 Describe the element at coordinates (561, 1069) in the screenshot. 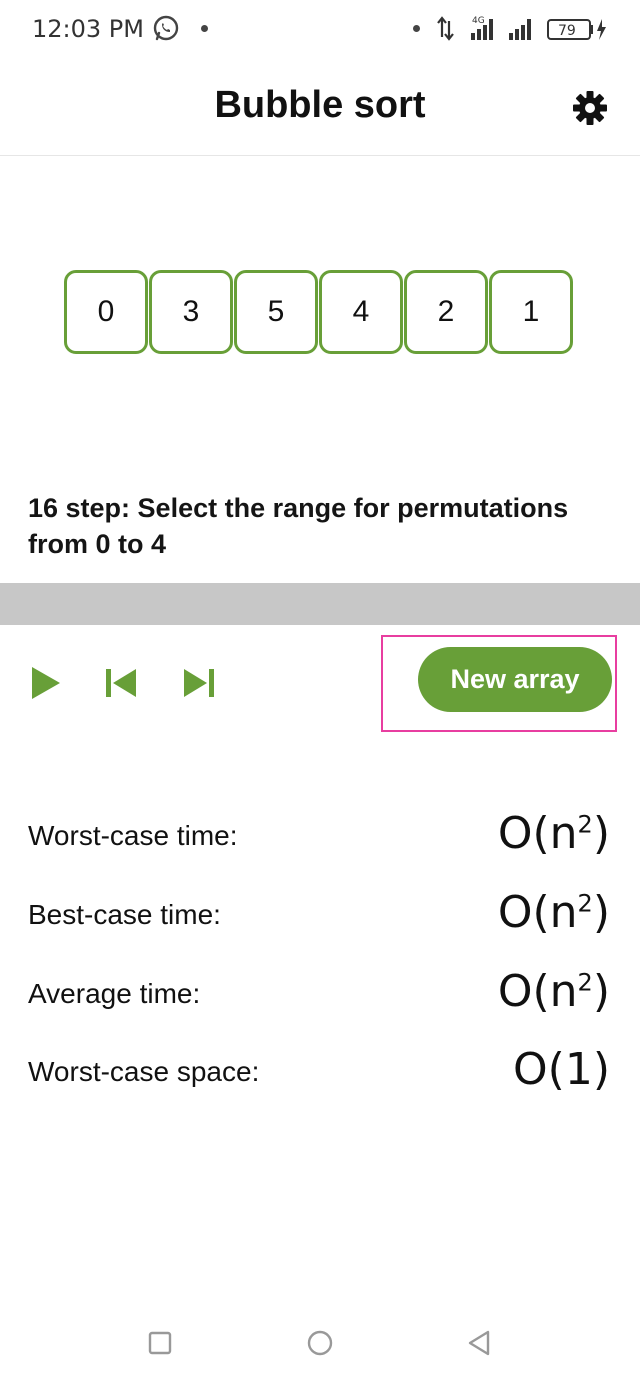

I see `complexity-value: O(1)` at that location.